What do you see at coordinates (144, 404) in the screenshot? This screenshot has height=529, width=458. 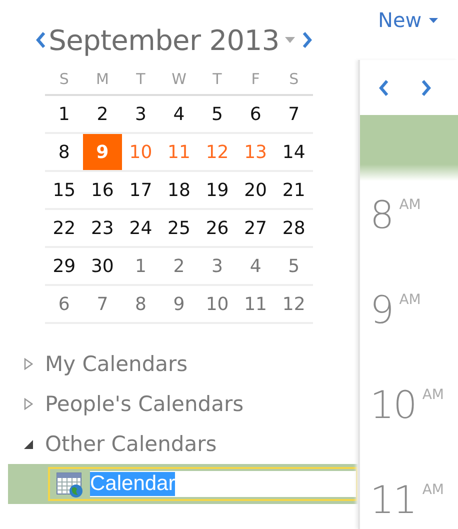 I see `calendar-group: People's Calendars` at bounding box center [144, 404].